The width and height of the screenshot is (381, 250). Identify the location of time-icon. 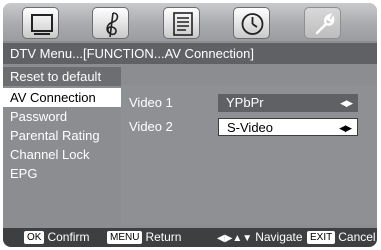
(251, 23).